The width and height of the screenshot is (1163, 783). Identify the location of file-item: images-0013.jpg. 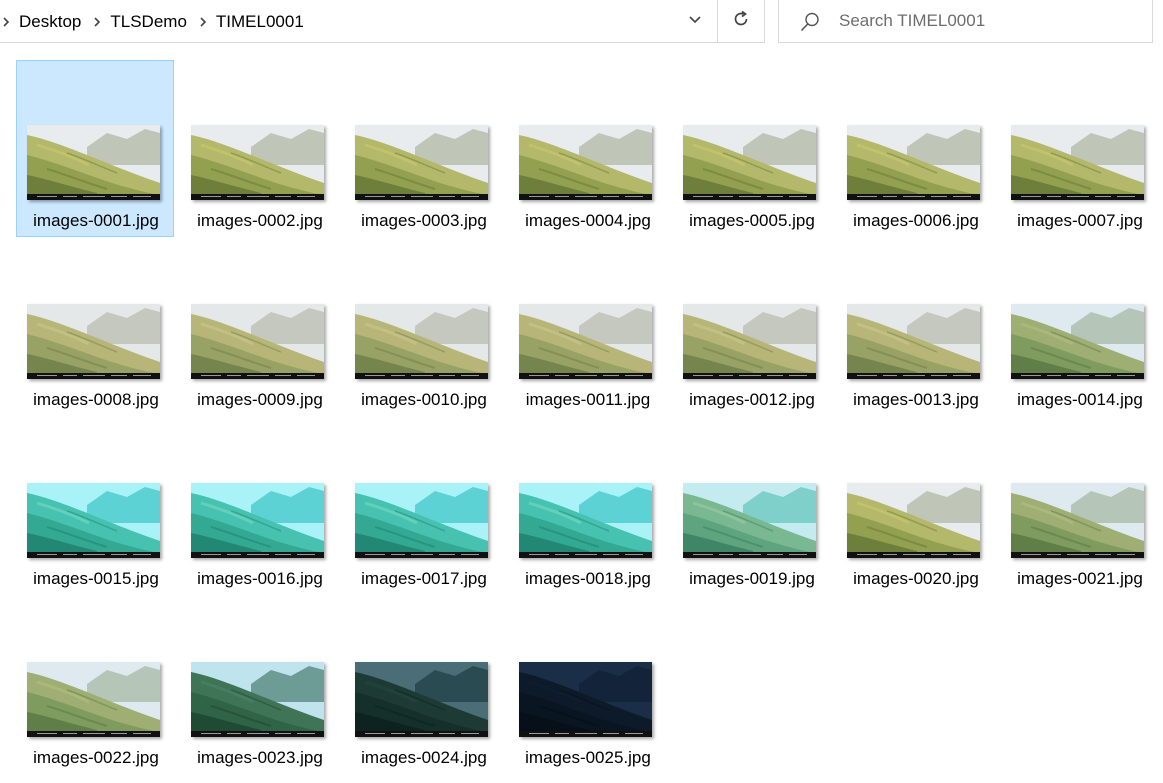
(915, 327).